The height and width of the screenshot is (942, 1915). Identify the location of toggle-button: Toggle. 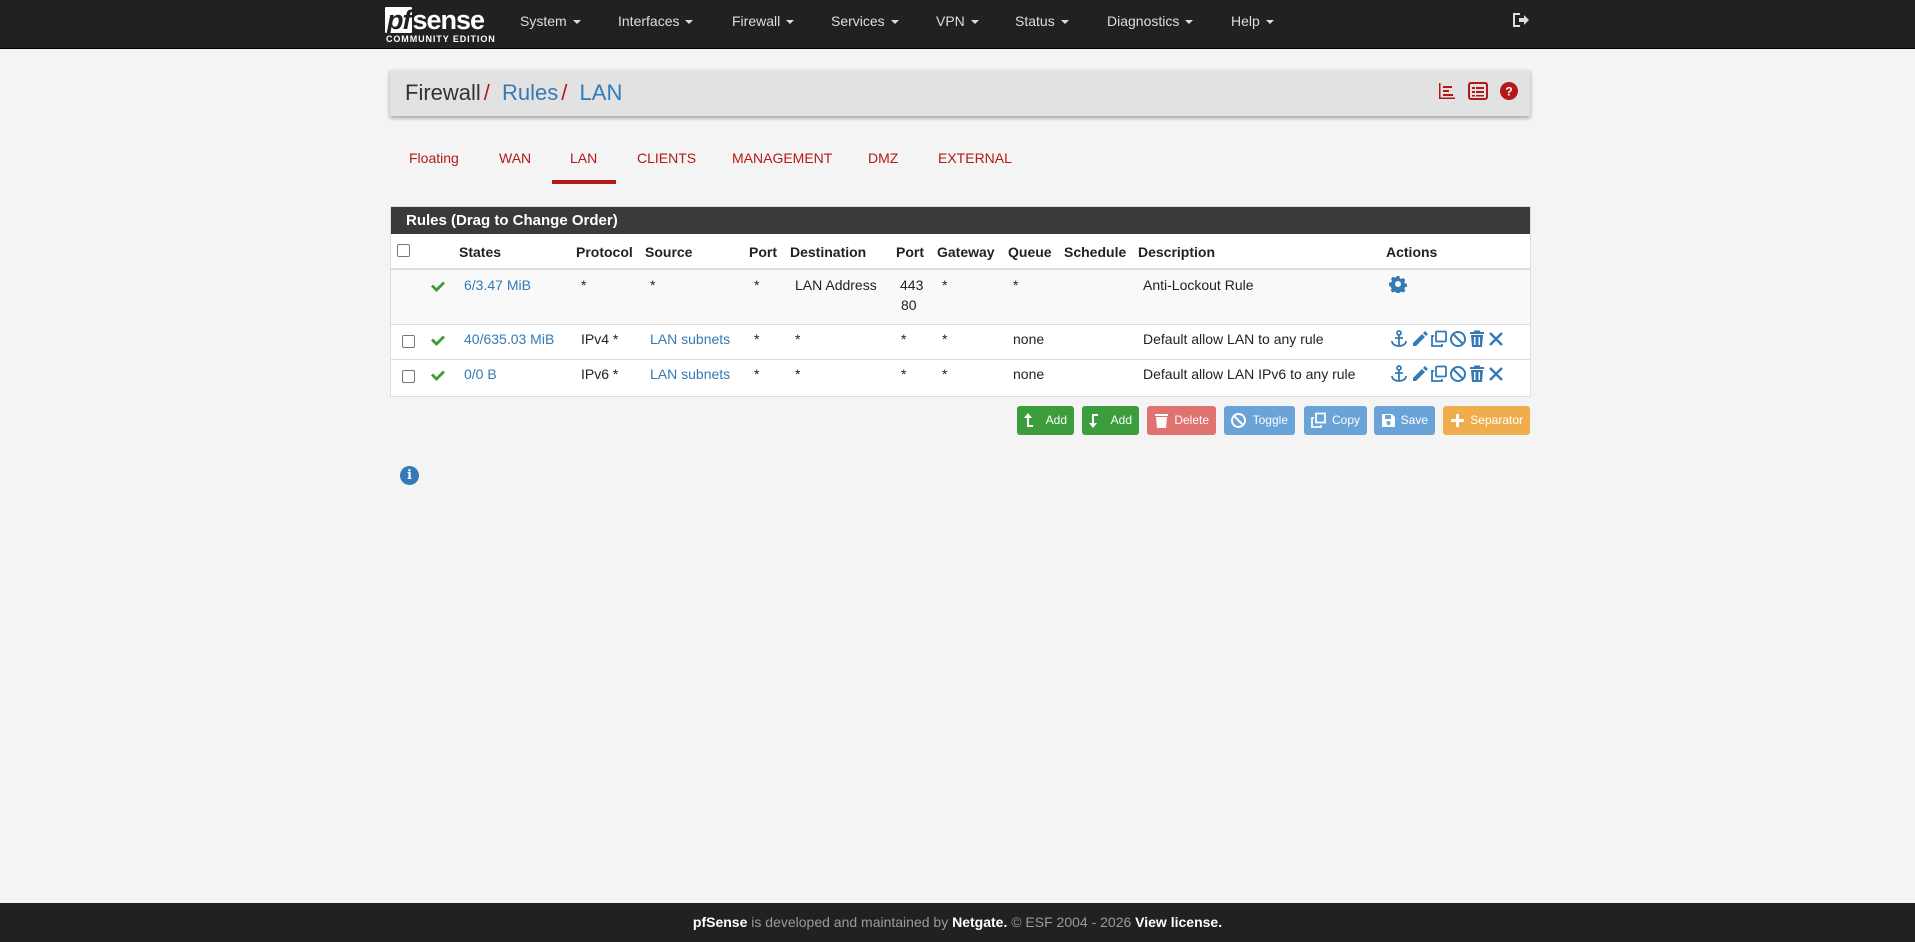
(1259, 420).